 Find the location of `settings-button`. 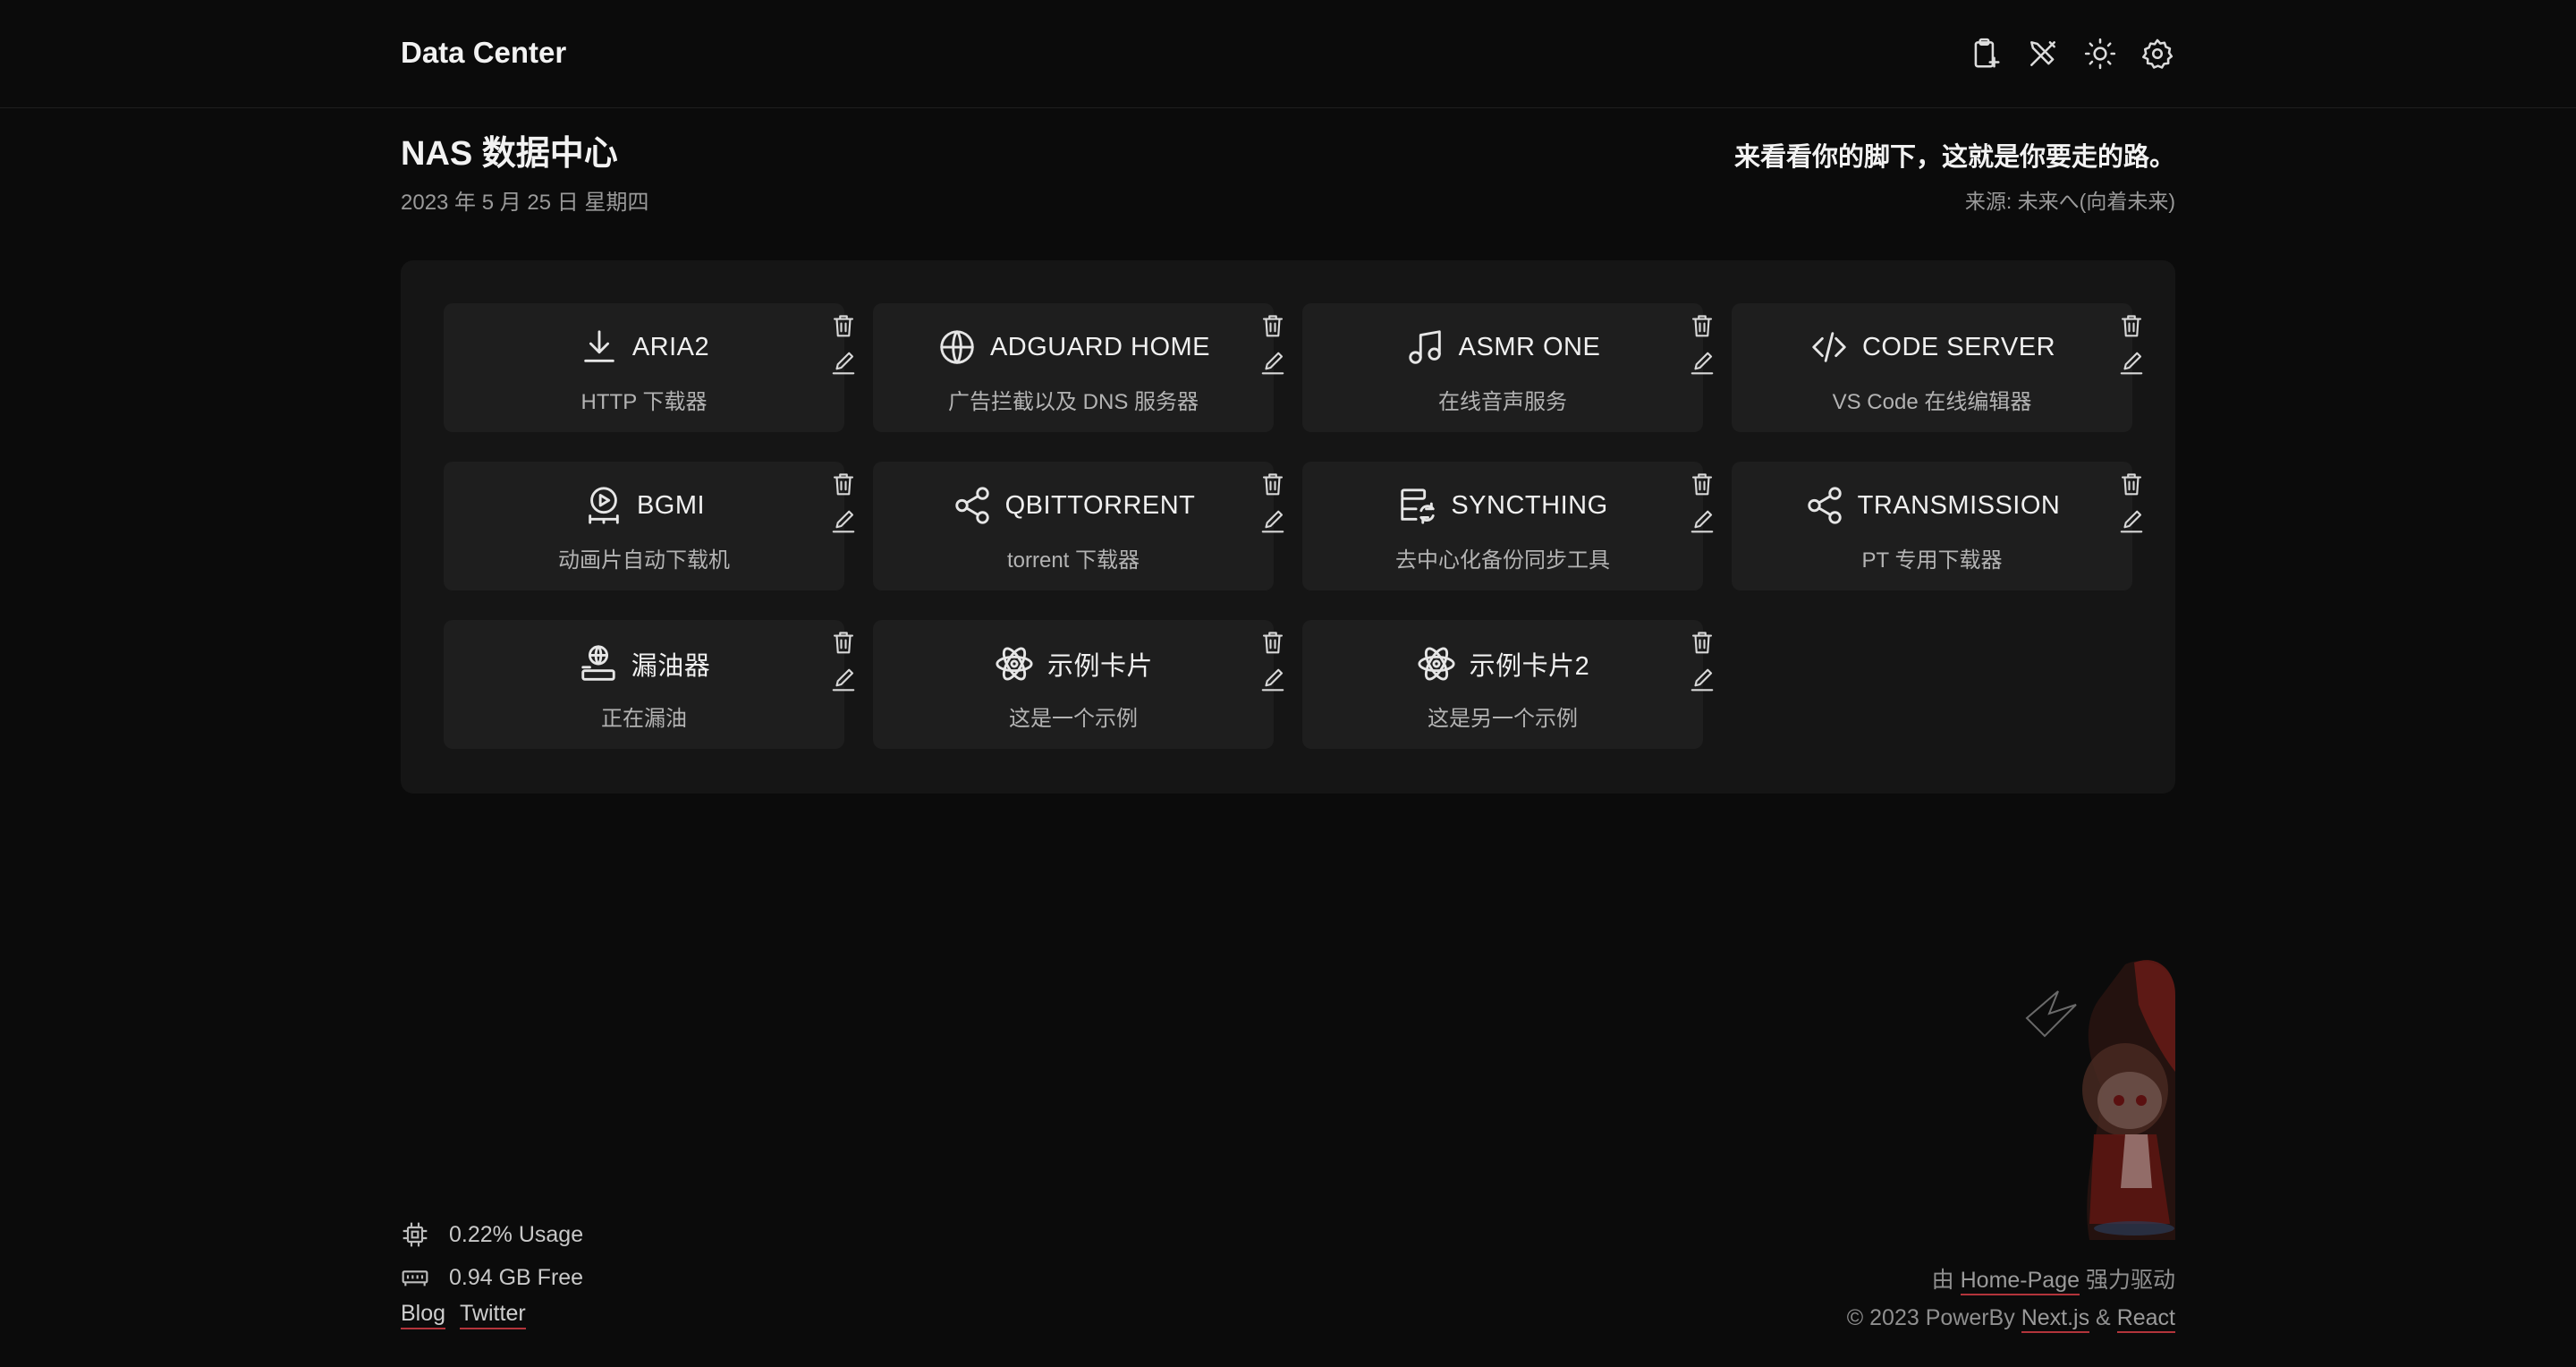

settings-button is located at coordinates (2157, 53).